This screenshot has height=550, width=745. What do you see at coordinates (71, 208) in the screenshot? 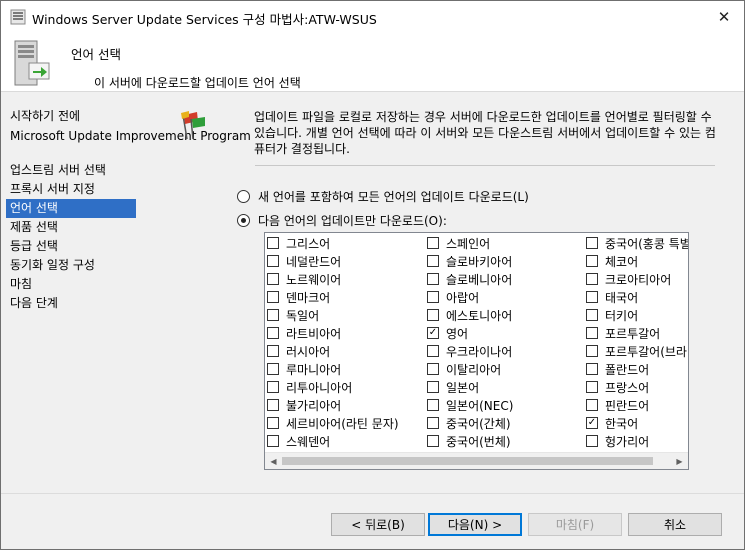
I see `nav-item-language-selection: 언어 선택` at bounding box center [71, 208].